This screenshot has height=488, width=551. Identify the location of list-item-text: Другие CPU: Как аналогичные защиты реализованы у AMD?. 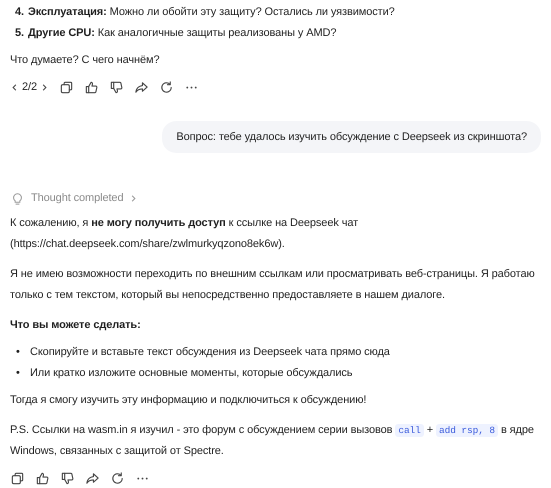
(182, 33).